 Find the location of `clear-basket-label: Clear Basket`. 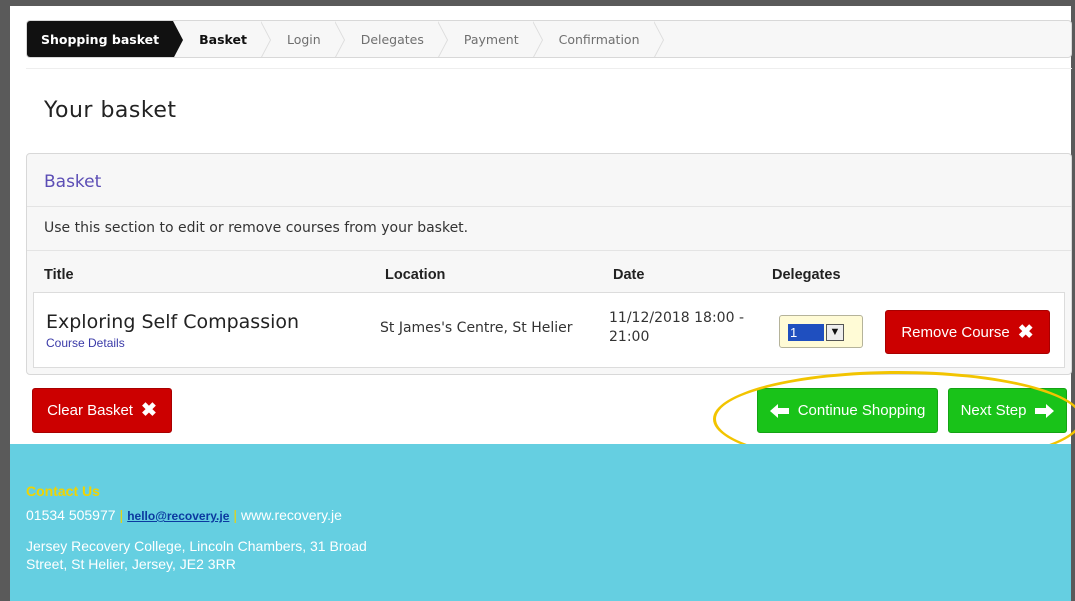

clear-basket-label: Clear Basket is located at coordinates (90, 410).